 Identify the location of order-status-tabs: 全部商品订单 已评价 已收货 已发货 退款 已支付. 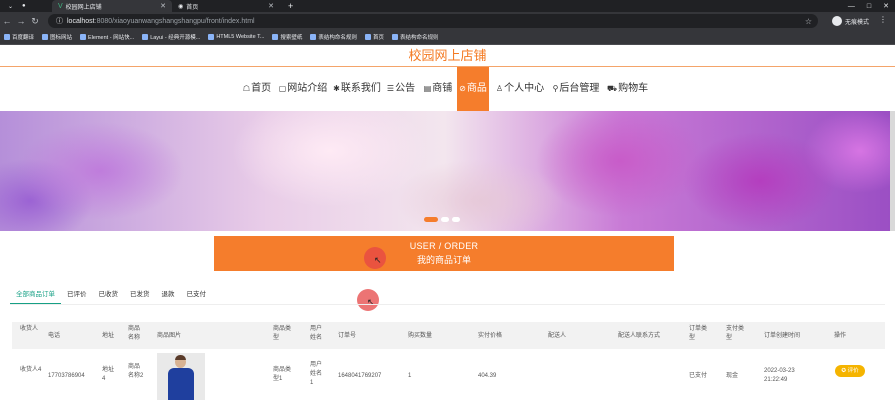
(111, 296).